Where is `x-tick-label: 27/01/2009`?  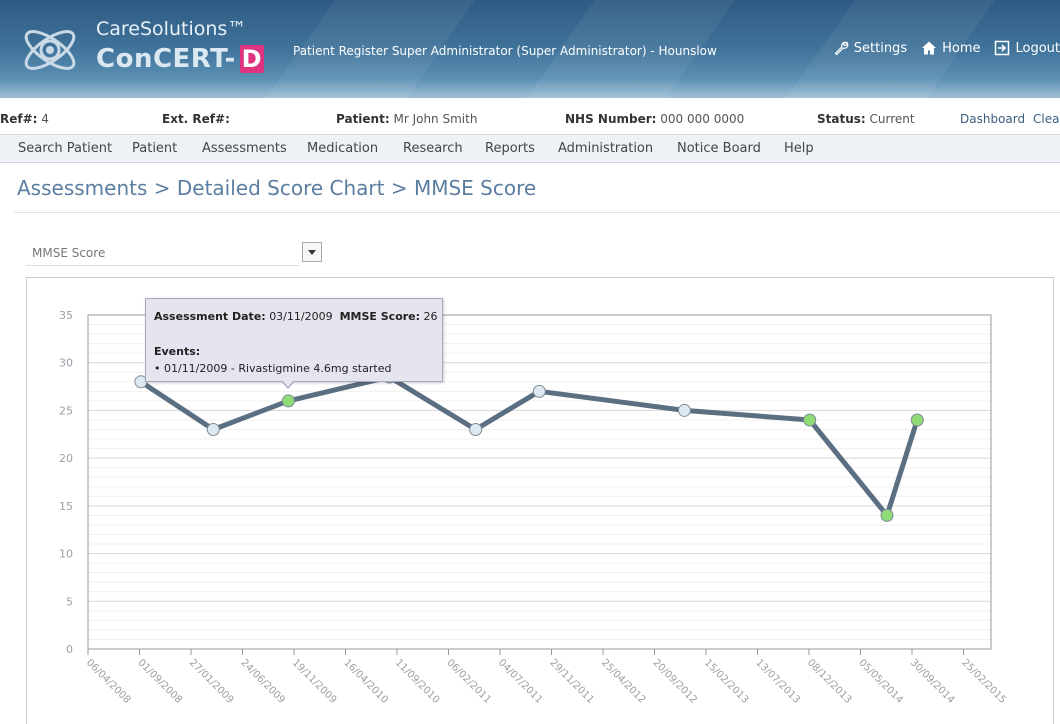
x-tick-label: 27/01/2009 is located at coordinates (211, 681).